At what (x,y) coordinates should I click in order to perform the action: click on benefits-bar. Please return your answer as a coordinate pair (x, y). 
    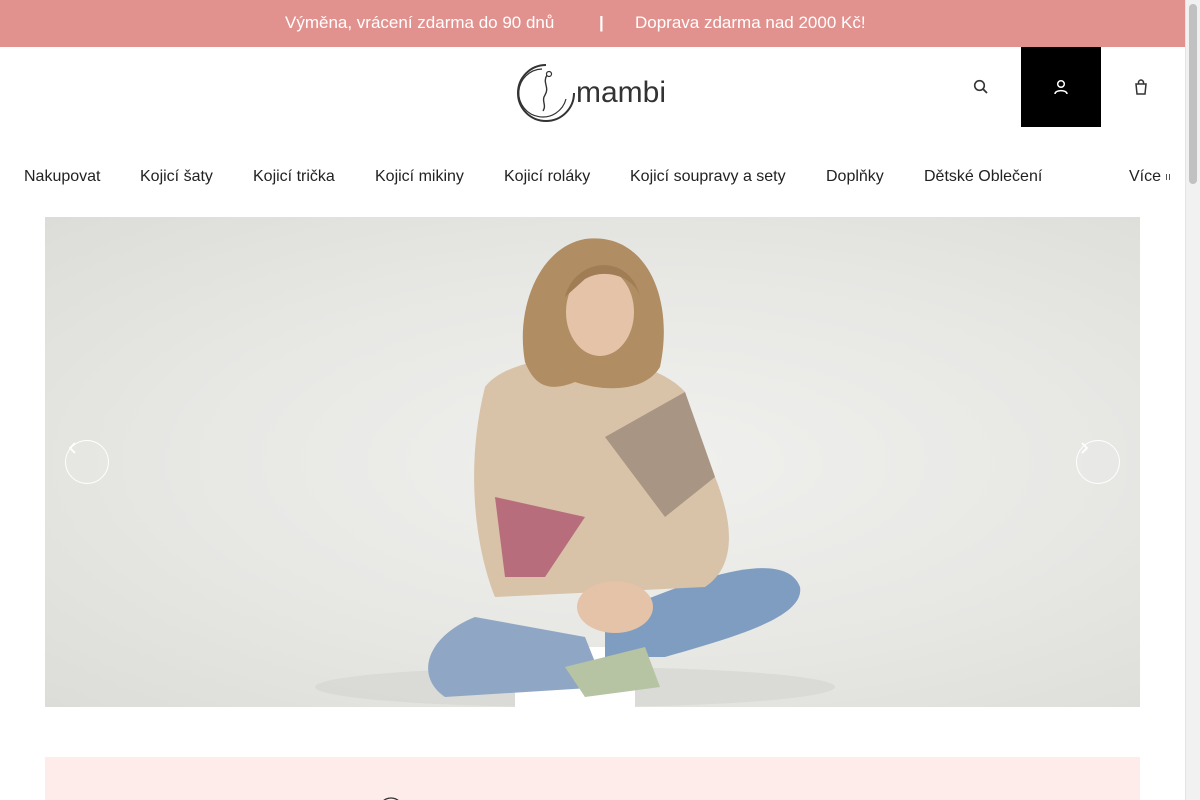
    Looking at the image, I should click on (592, 778).